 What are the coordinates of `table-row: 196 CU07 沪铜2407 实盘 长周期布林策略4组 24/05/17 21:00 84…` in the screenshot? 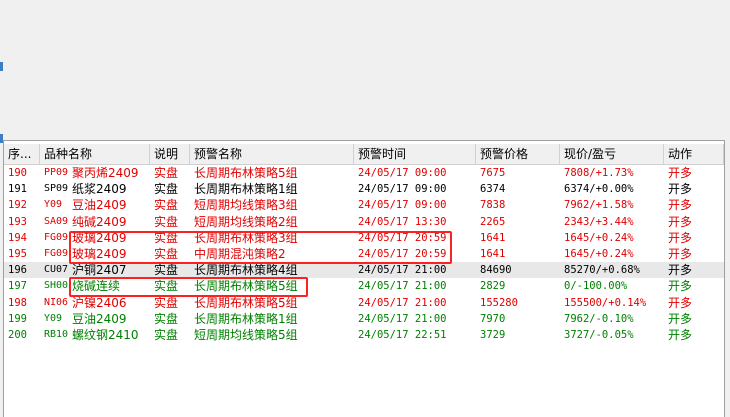 It's located at (364, 270).